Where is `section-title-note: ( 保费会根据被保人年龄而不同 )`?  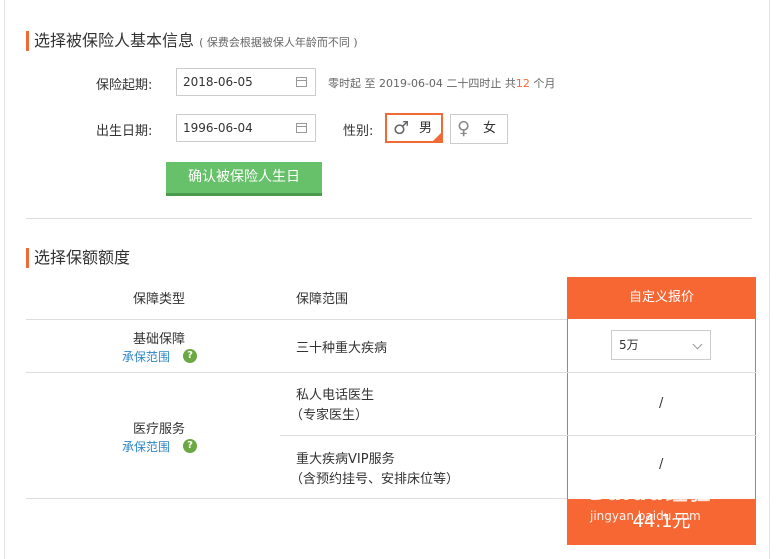
section-title-note: ( 保费会根据被保人年龄而不同 ) is located at coordinates (278, 42).